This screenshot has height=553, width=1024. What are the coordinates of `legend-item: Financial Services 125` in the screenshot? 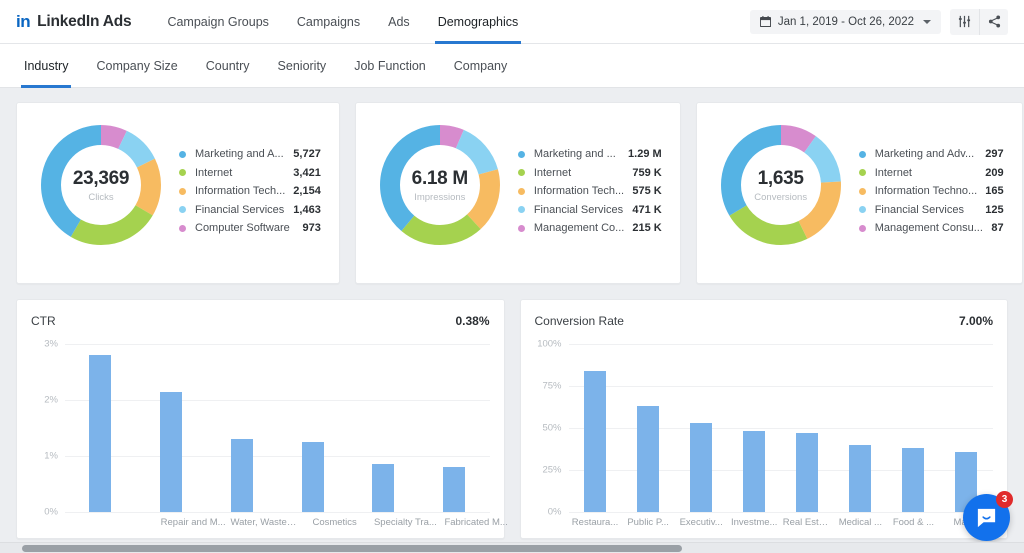 It's located at (931, 210).